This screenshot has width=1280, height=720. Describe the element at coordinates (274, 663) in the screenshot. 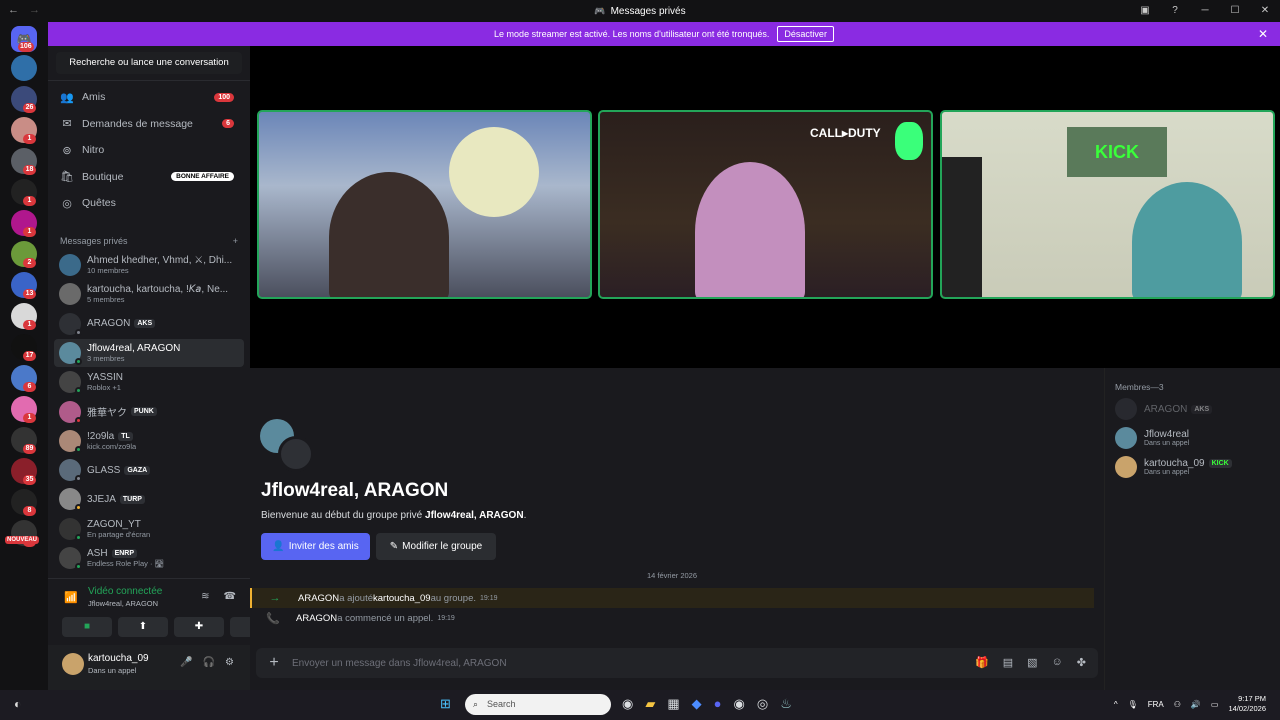

I see `attach-plus-icon: +` at that location.